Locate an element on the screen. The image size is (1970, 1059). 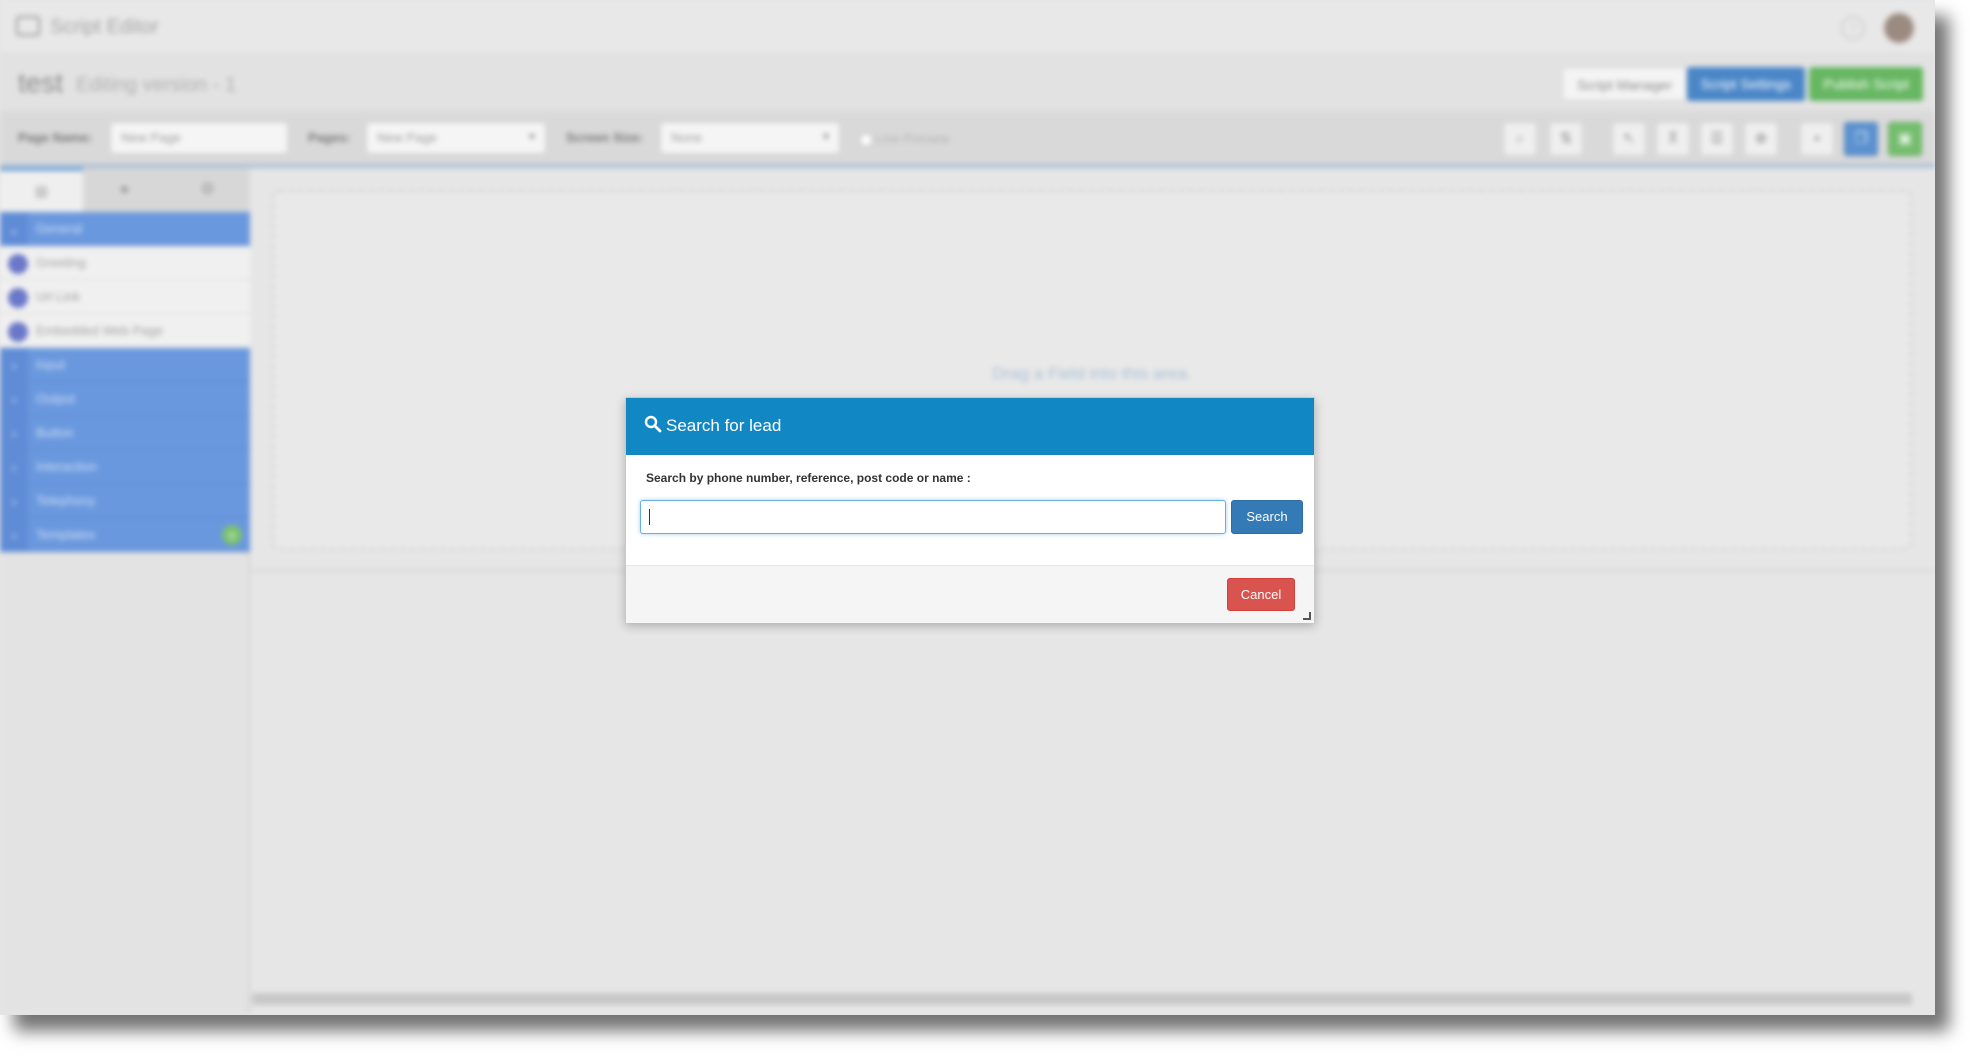
pages-select-value: New Page is located at coordinates (407, 137).